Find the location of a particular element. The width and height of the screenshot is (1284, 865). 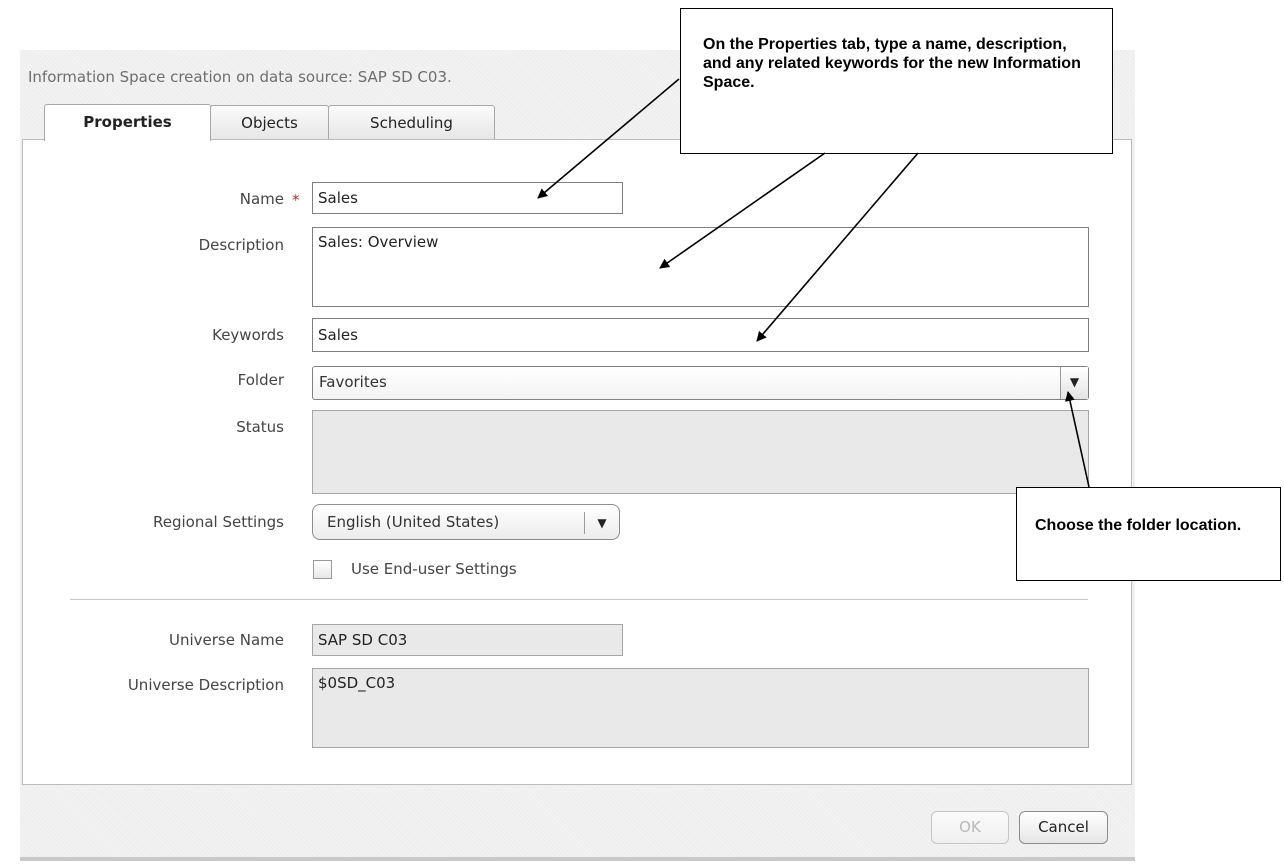

folder-callout: Choose the folder location. is located at coordinates (1148, 534).